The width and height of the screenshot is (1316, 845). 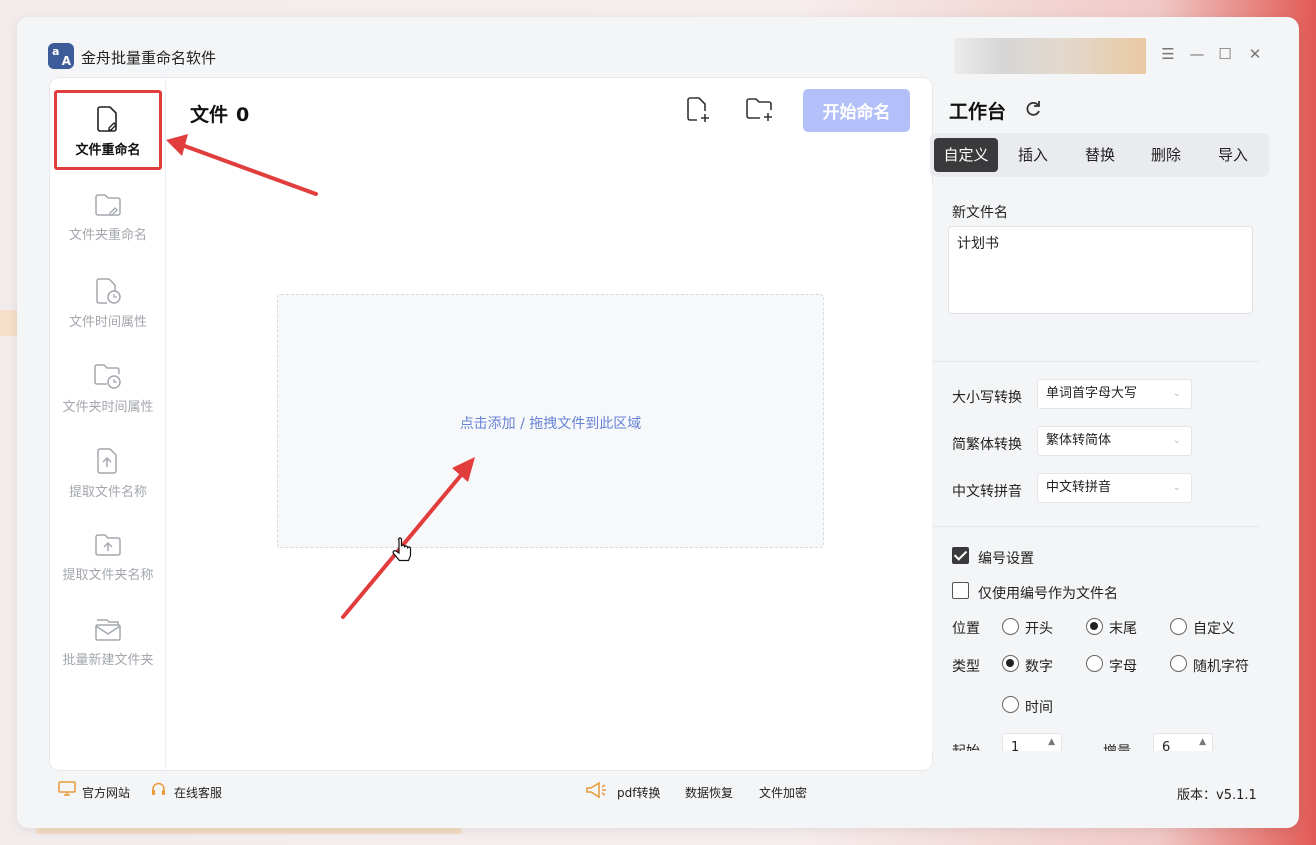 What do you see at coordinates (966, 667) in the screenshot?
I see `type-label: 类型` at bounding box center [966, 667].